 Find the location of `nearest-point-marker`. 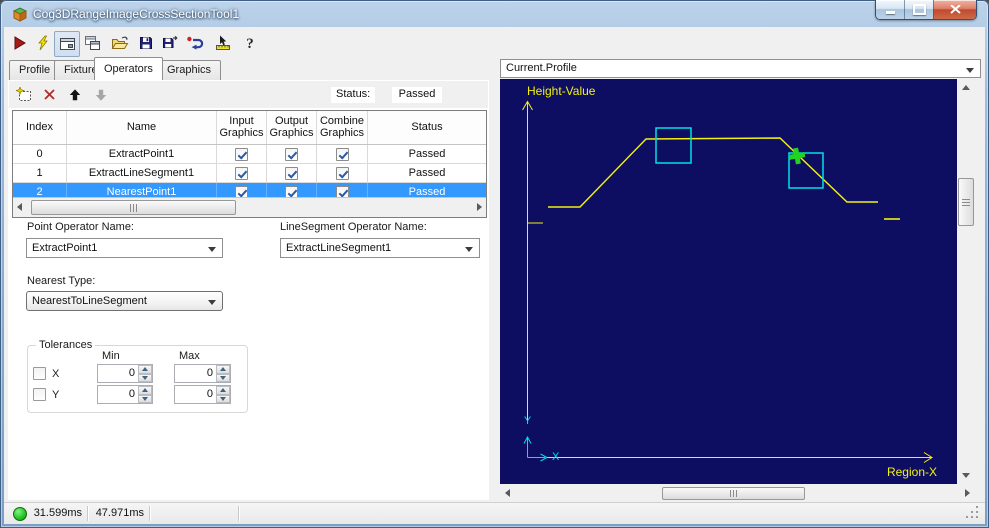

nearest-point-marker is located at coordinates (797, 156).